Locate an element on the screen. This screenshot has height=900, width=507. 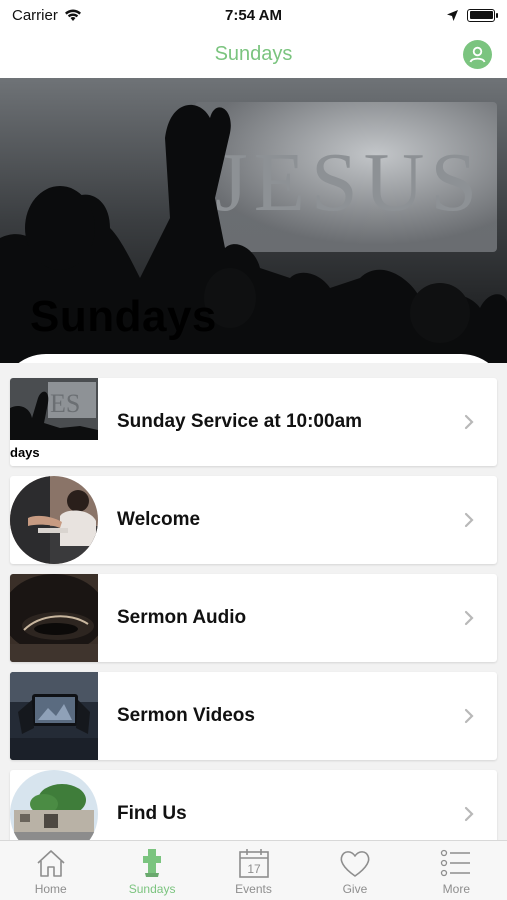
svg-text: JESUS is located at coordinates (349, 182).